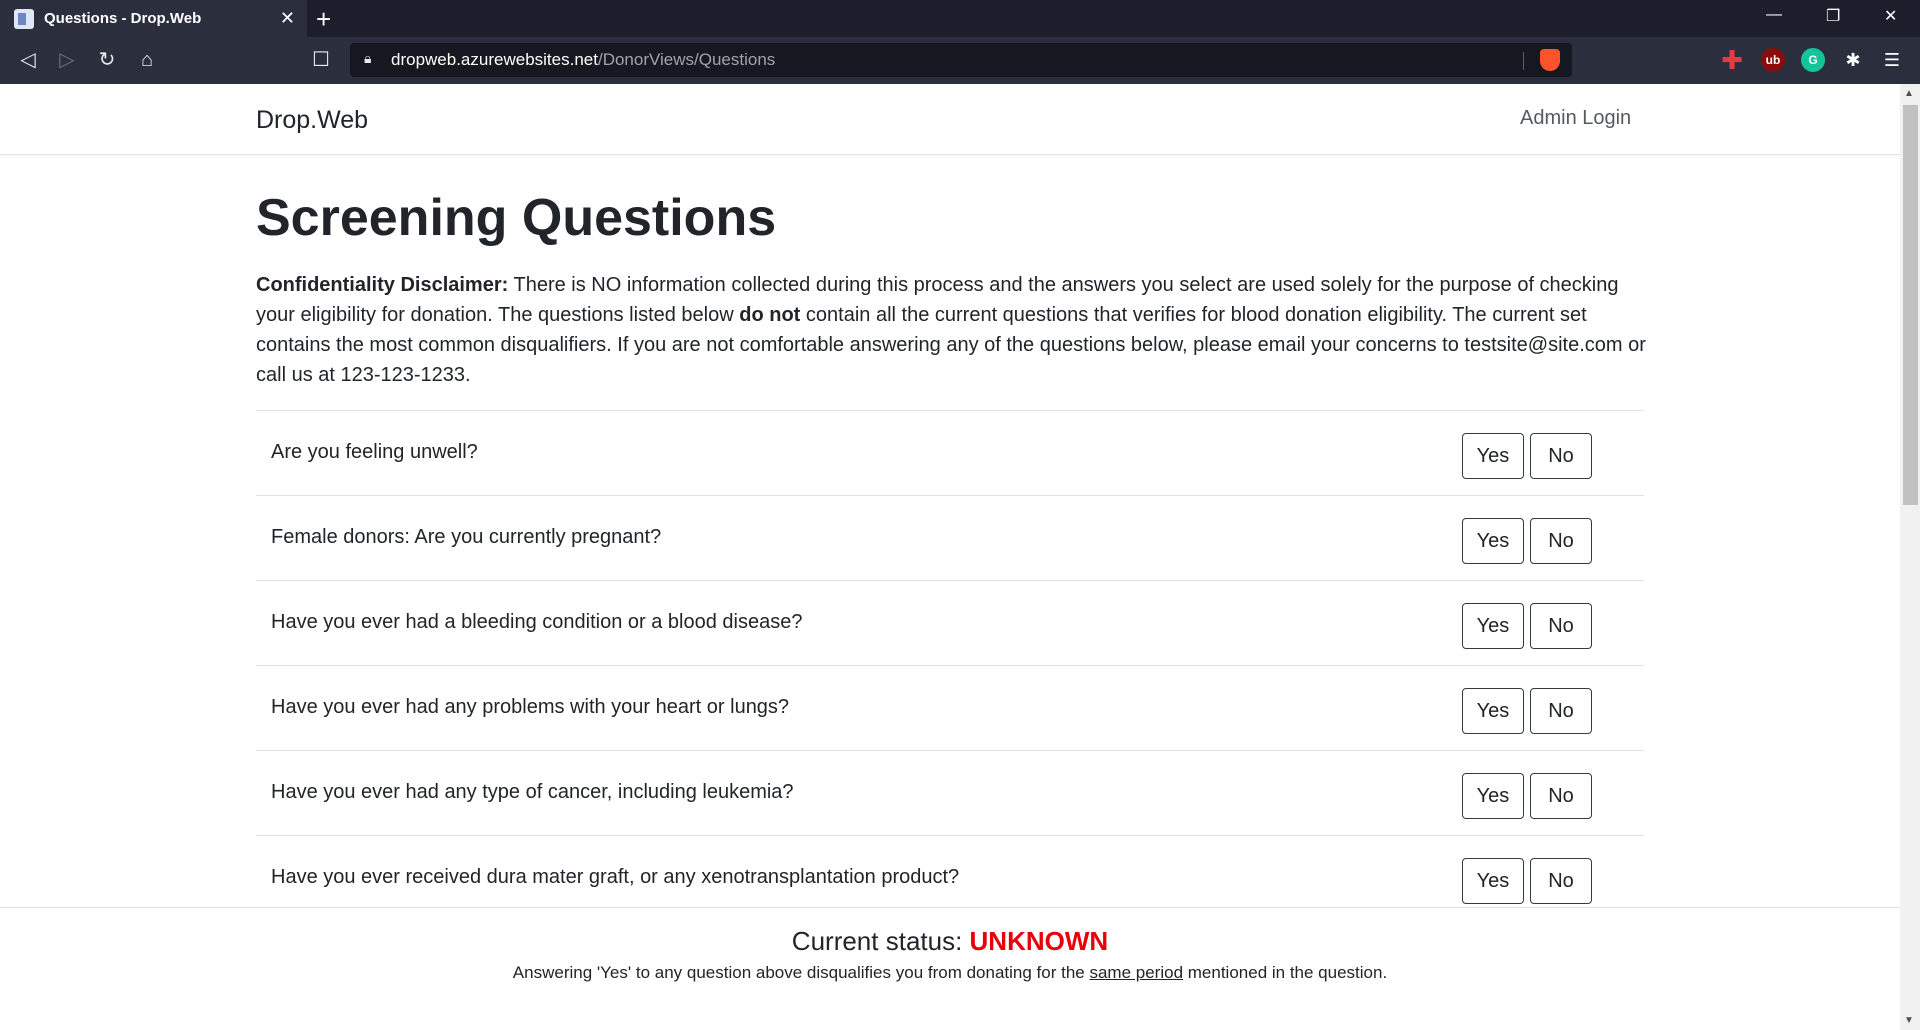 The image size is (1920, 1030). What do you see at coordinates (1890, 16) in the screenshot?
I see `close-window-icon: ✕` at bounding box center [1890, 16].